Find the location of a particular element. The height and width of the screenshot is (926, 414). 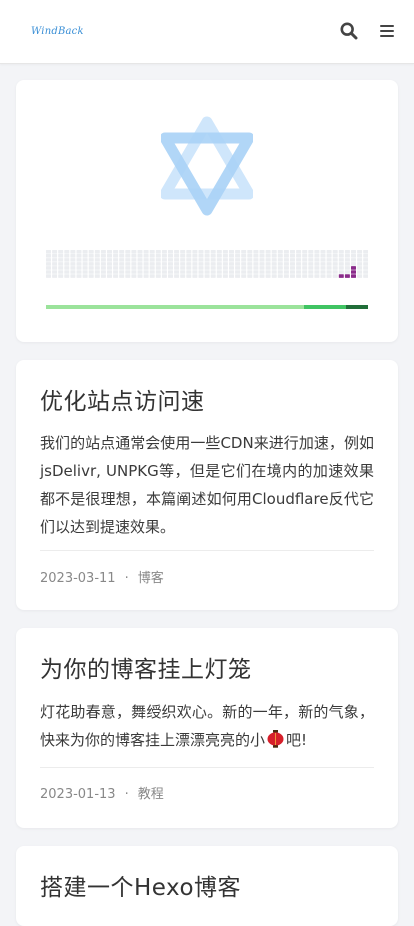

post-card: 搭建一个Hexo博客 is located at coordinates (207, 886).